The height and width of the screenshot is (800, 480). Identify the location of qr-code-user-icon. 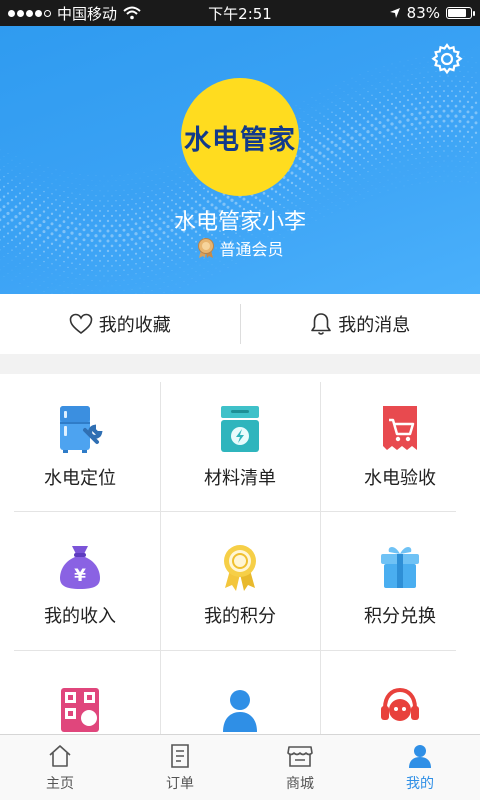
(80, 709).